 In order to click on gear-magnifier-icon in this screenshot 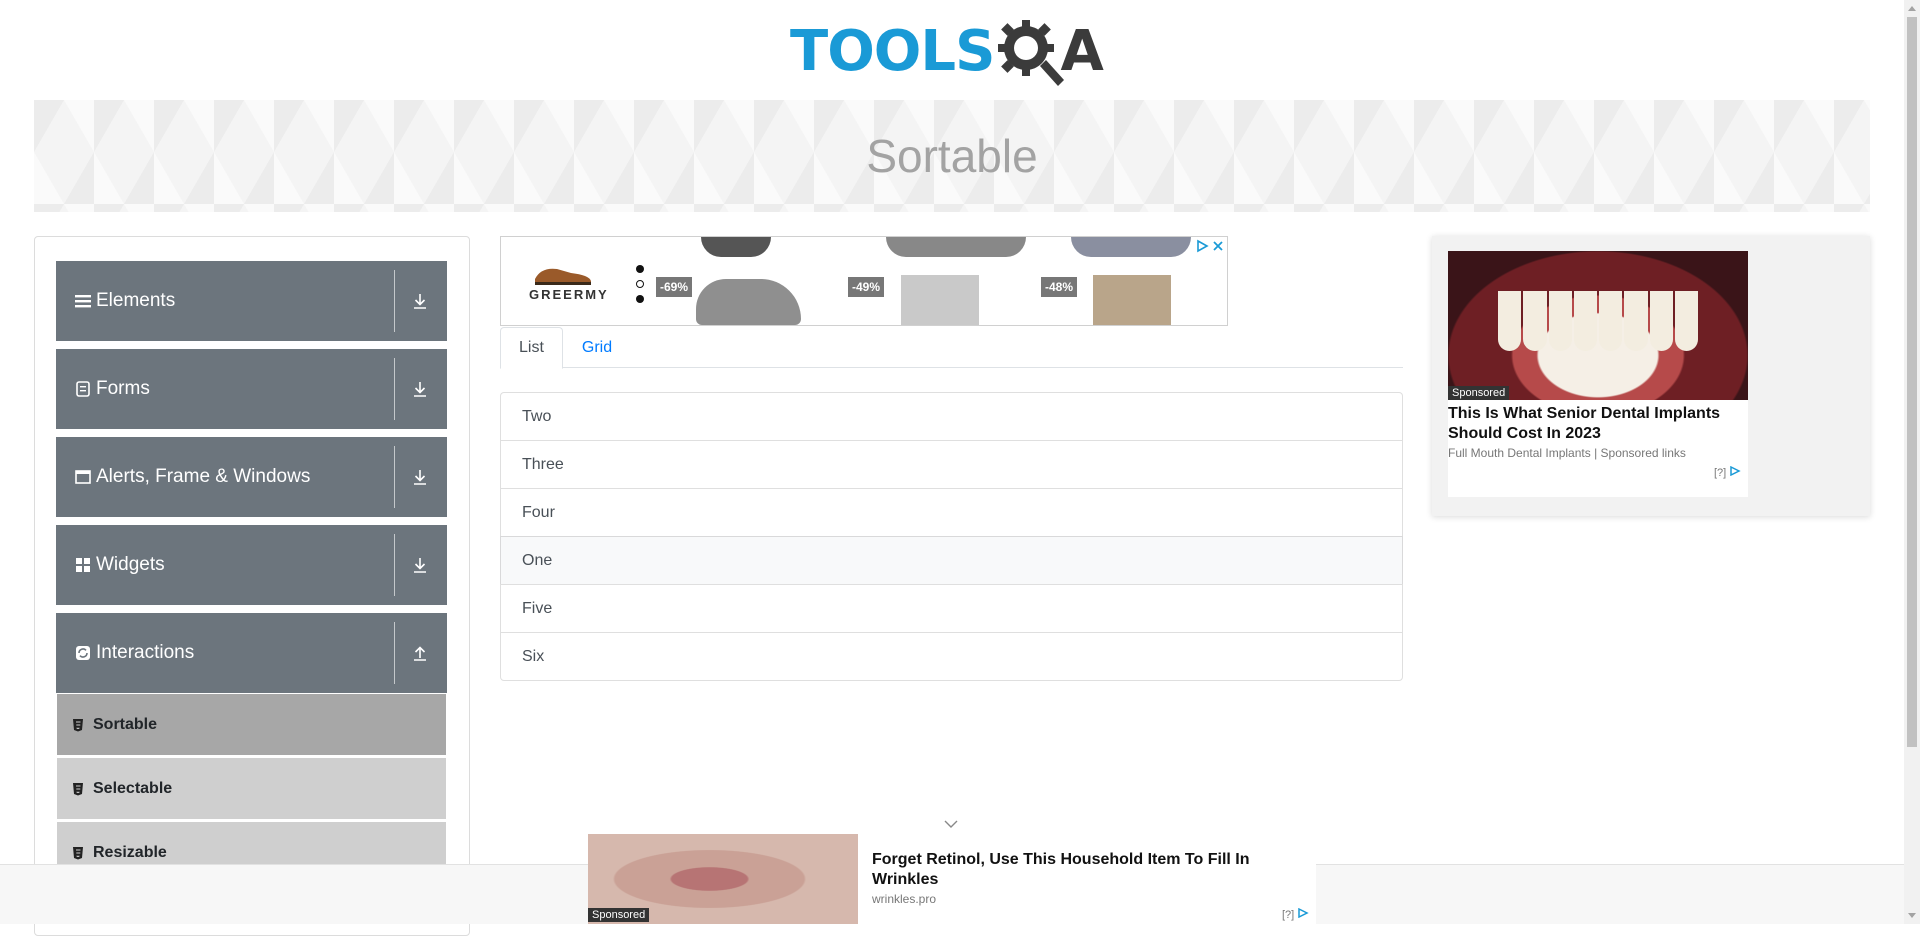, I will do `click(1031, 53)`.